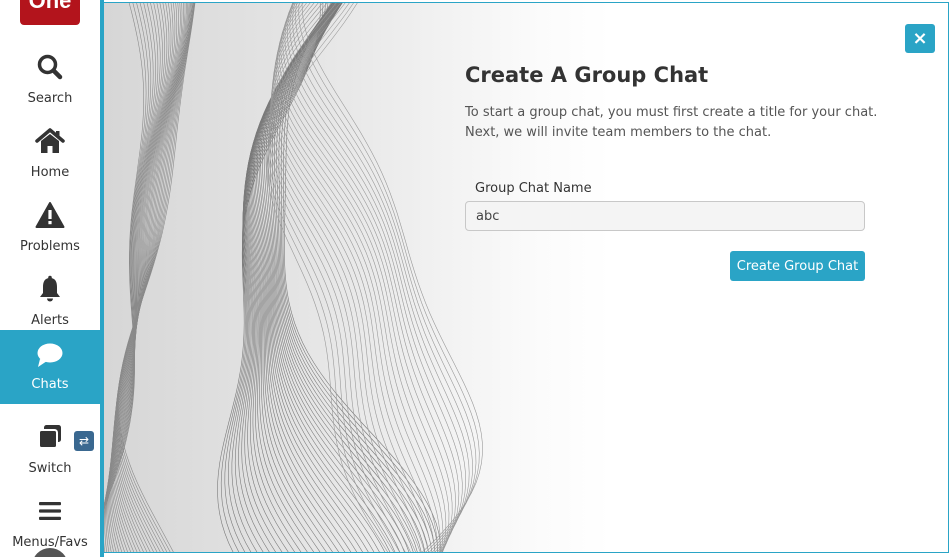 This screenshot has width=951, height=557. What do you see at coordinates (50, 215) in the screenshot?
I see `warning-icon` at bounding box center [50, 215].